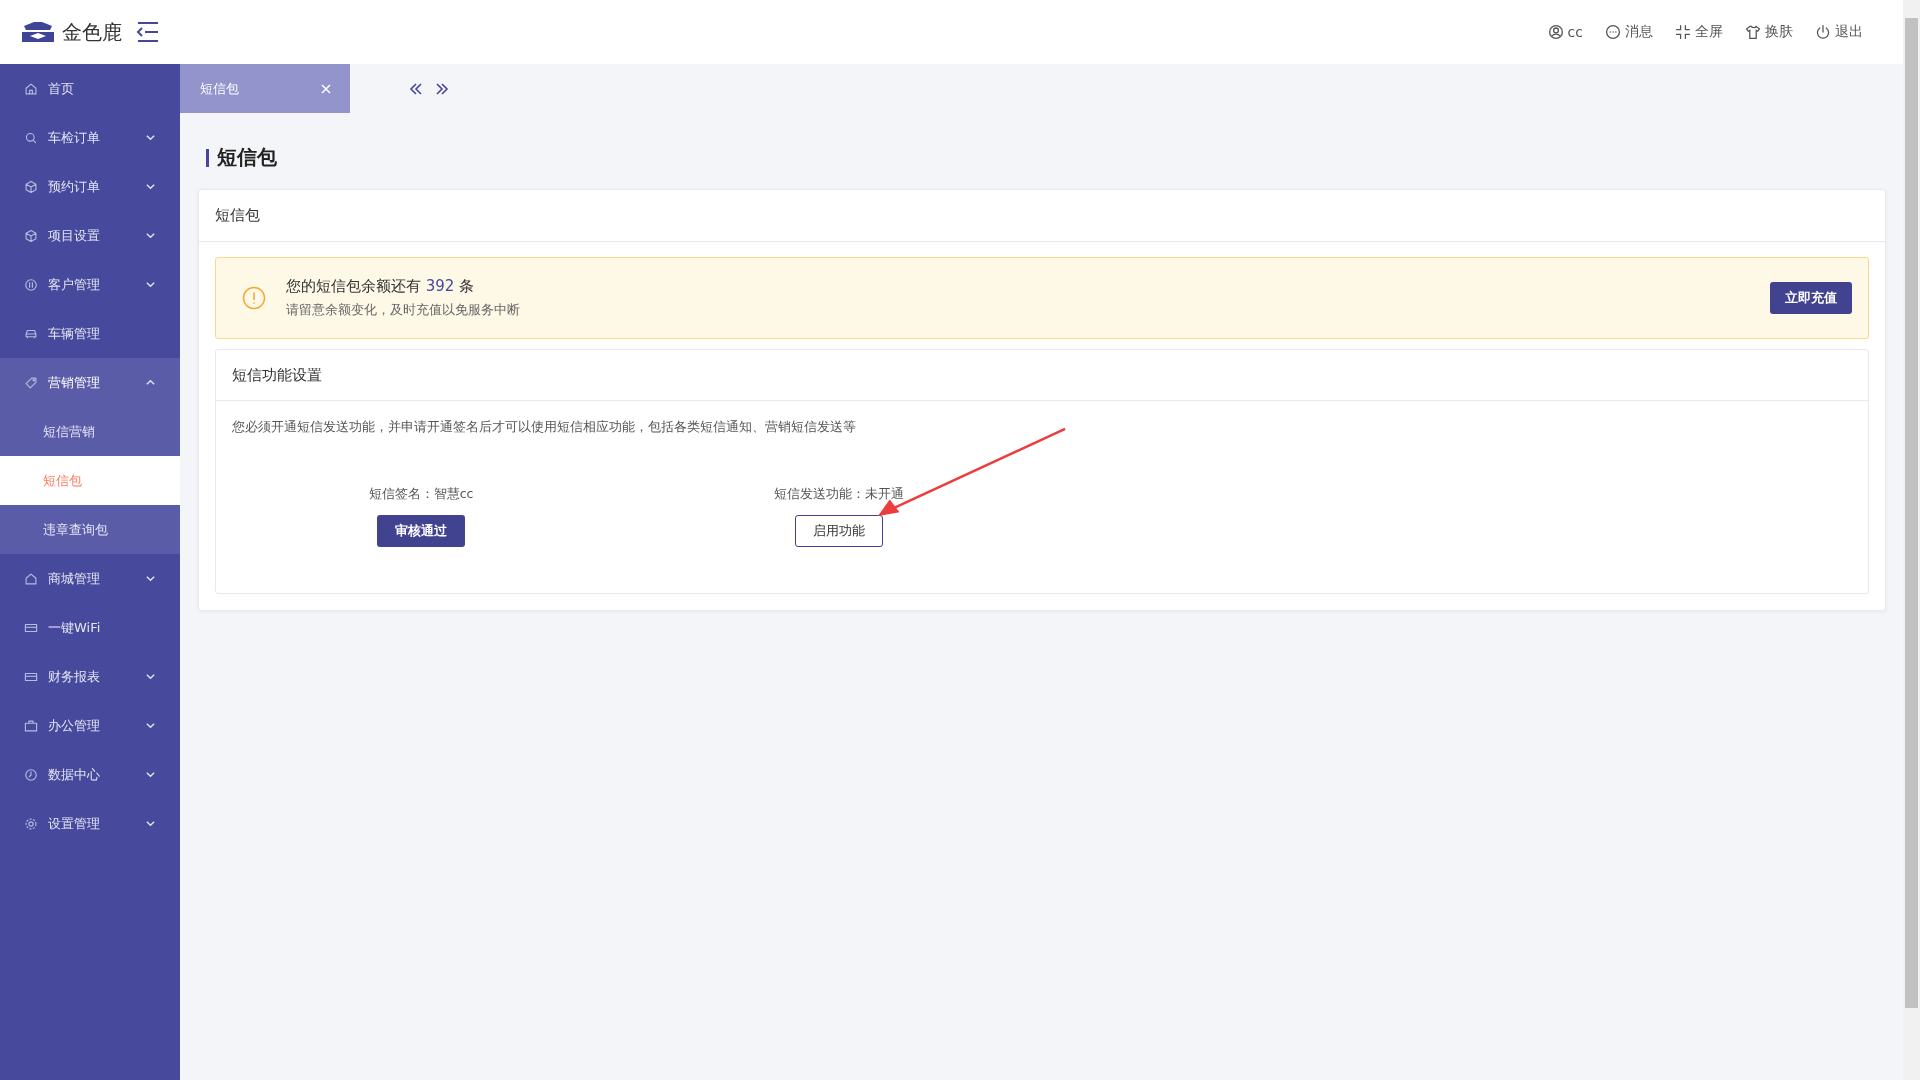 The height and width of the screenshot is (1080, 1920). I want to click on description-text: 您必须开通短信发送功能，并申请开通签名后才可以使用短信相应功能，包括各类短信通知、营销短信发送等, so click(544, 427).